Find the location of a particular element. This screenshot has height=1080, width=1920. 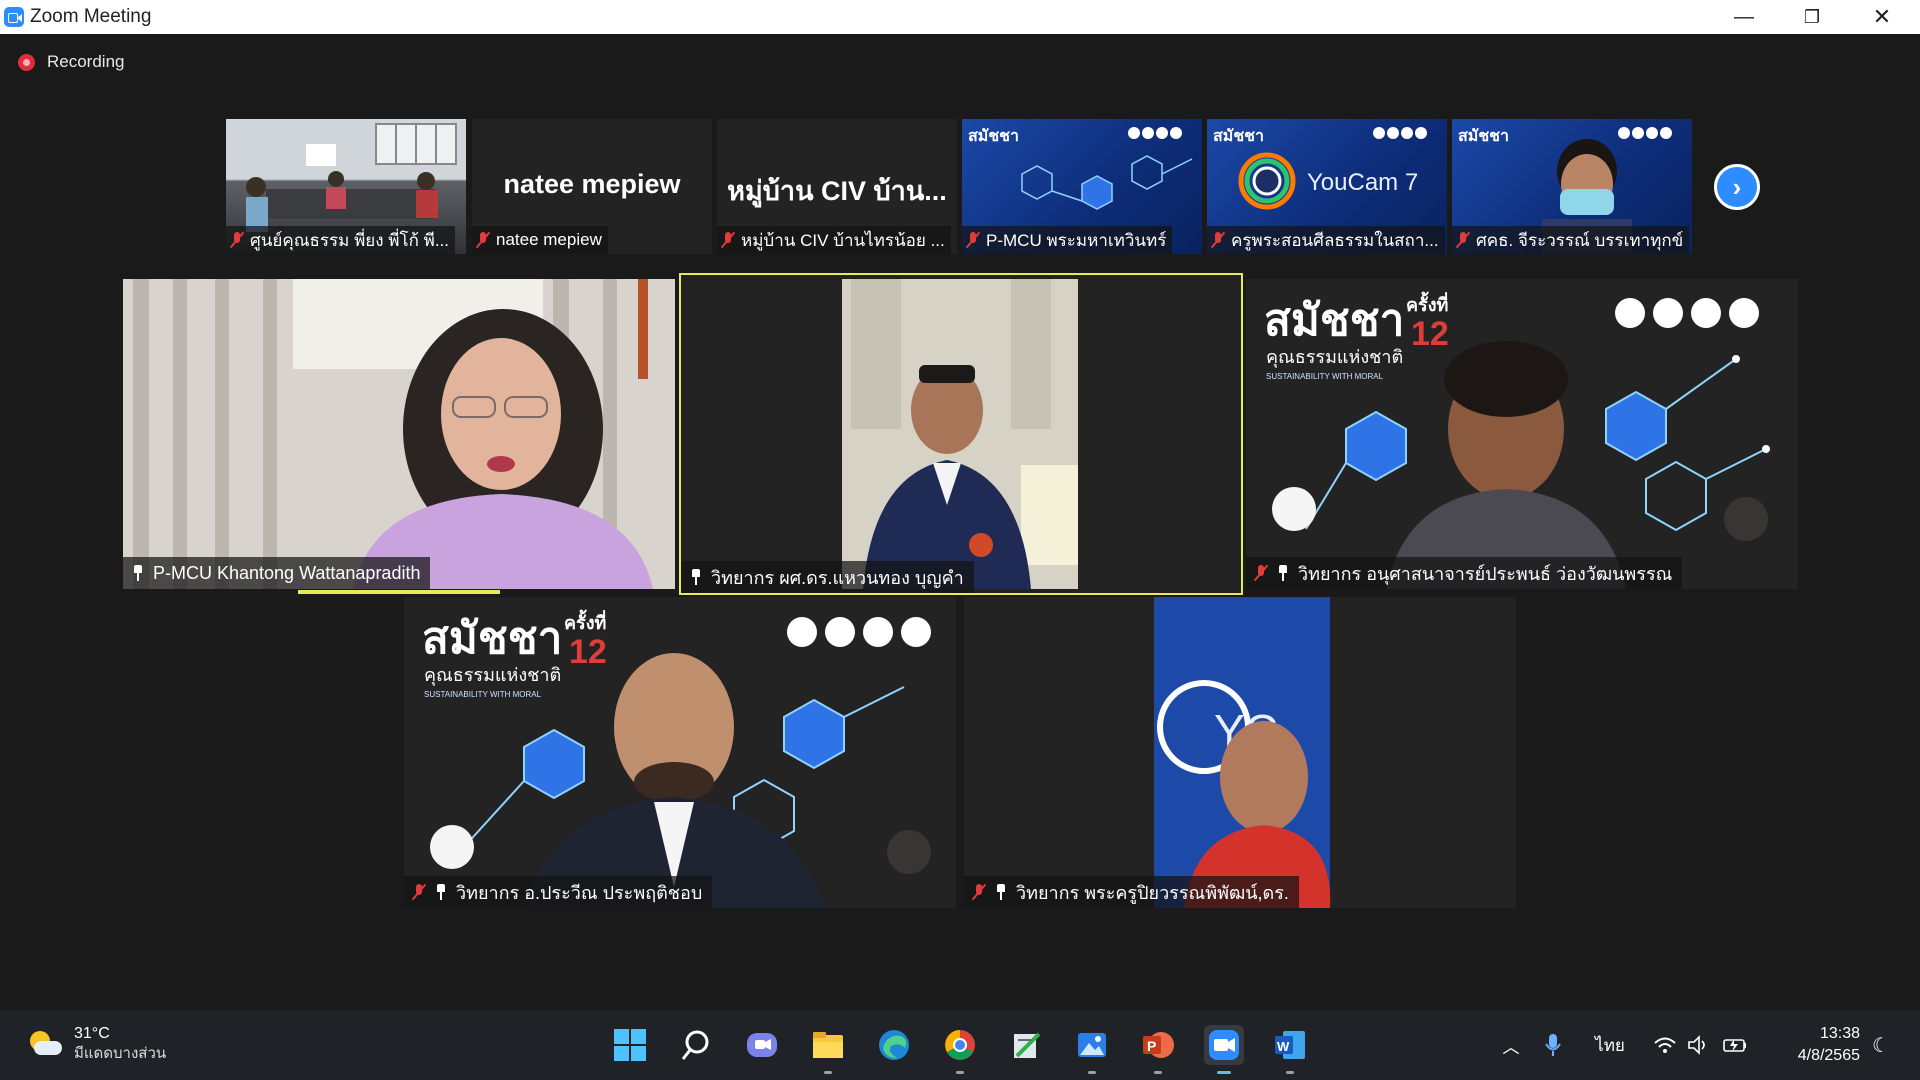

input-language: ไทย is located at coordinates (1610, 1045).